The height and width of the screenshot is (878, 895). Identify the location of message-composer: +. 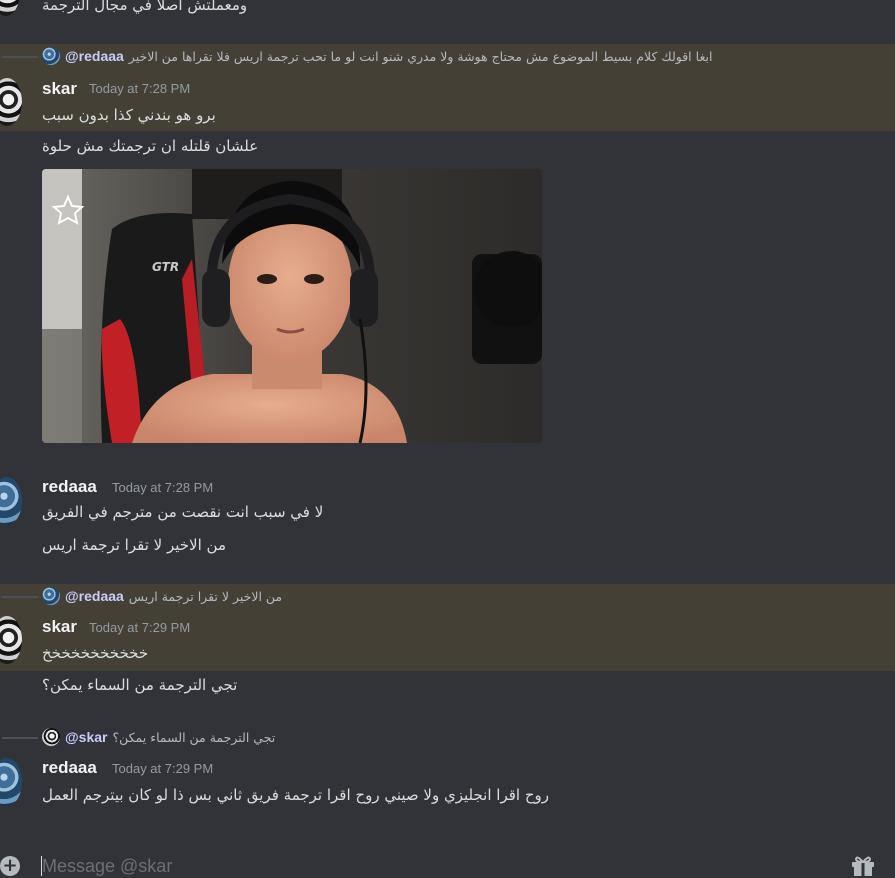
(447, 865).